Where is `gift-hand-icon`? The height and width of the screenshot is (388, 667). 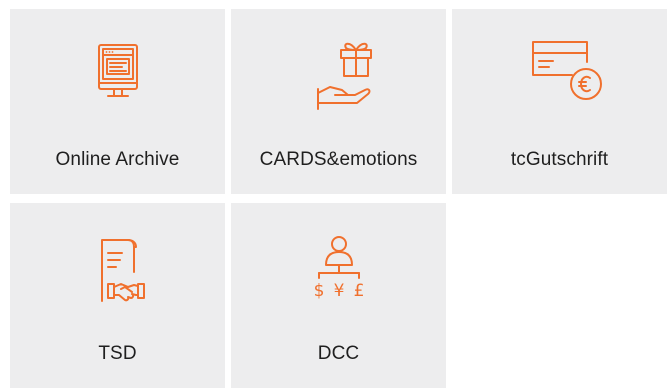
gift-hand-icon is located at coordinates (339, 77).